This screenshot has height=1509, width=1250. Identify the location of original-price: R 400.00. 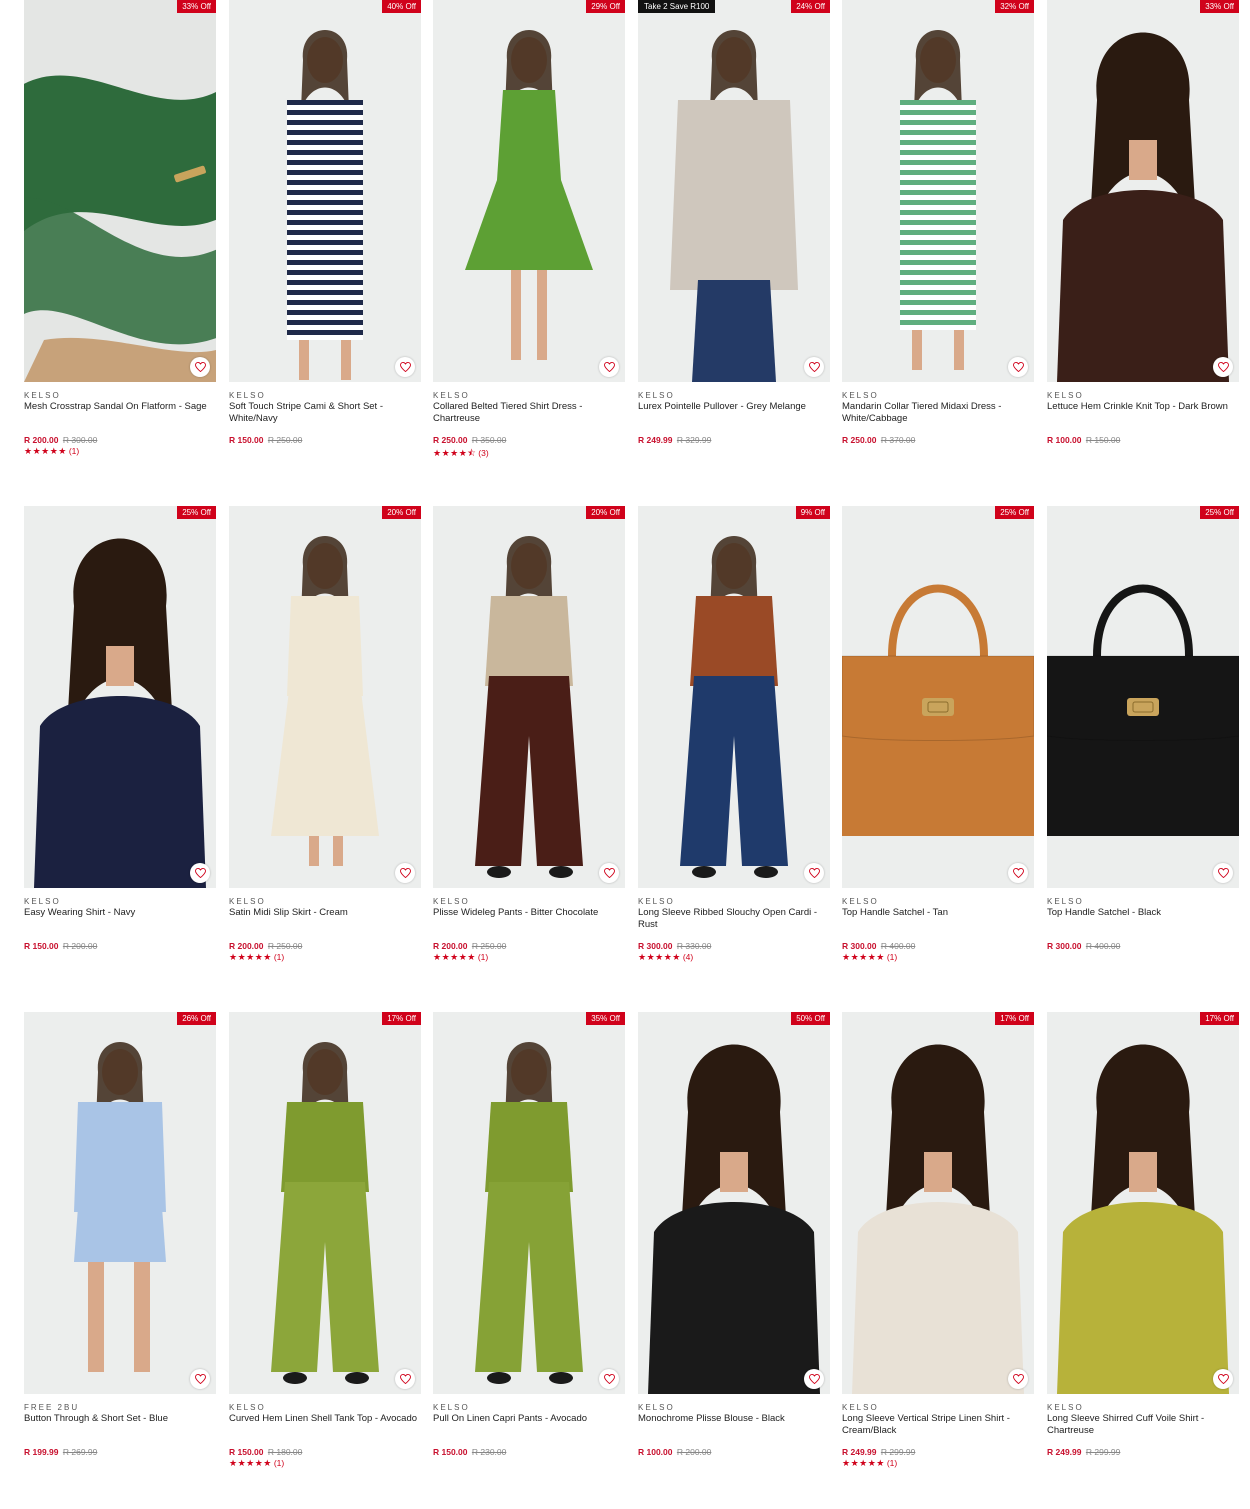
(1103, 946).